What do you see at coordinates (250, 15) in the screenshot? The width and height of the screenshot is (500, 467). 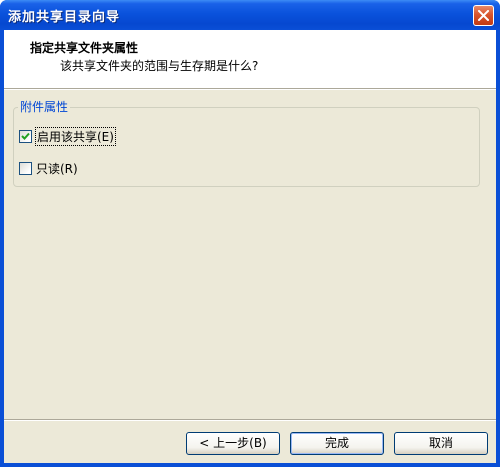 I see `title-bar: 添加共享目录向导` at bounding box center [250, 15].